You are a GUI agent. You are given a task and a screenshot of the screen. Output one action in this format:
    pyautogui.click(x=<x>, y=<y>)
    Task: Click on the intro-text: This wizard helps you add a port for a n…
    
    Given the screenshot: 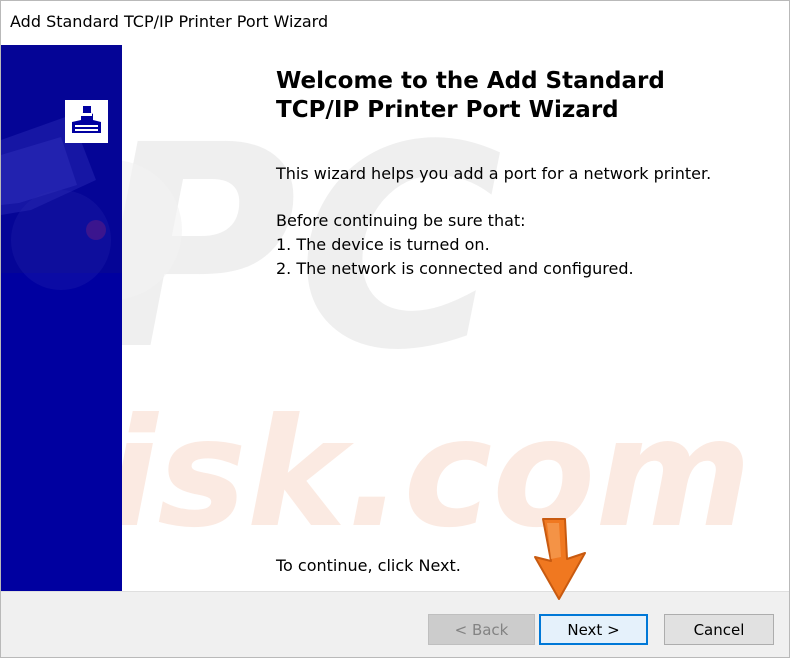 What is the action you would take?
    pyautogui.click(x=494, y=173)
    